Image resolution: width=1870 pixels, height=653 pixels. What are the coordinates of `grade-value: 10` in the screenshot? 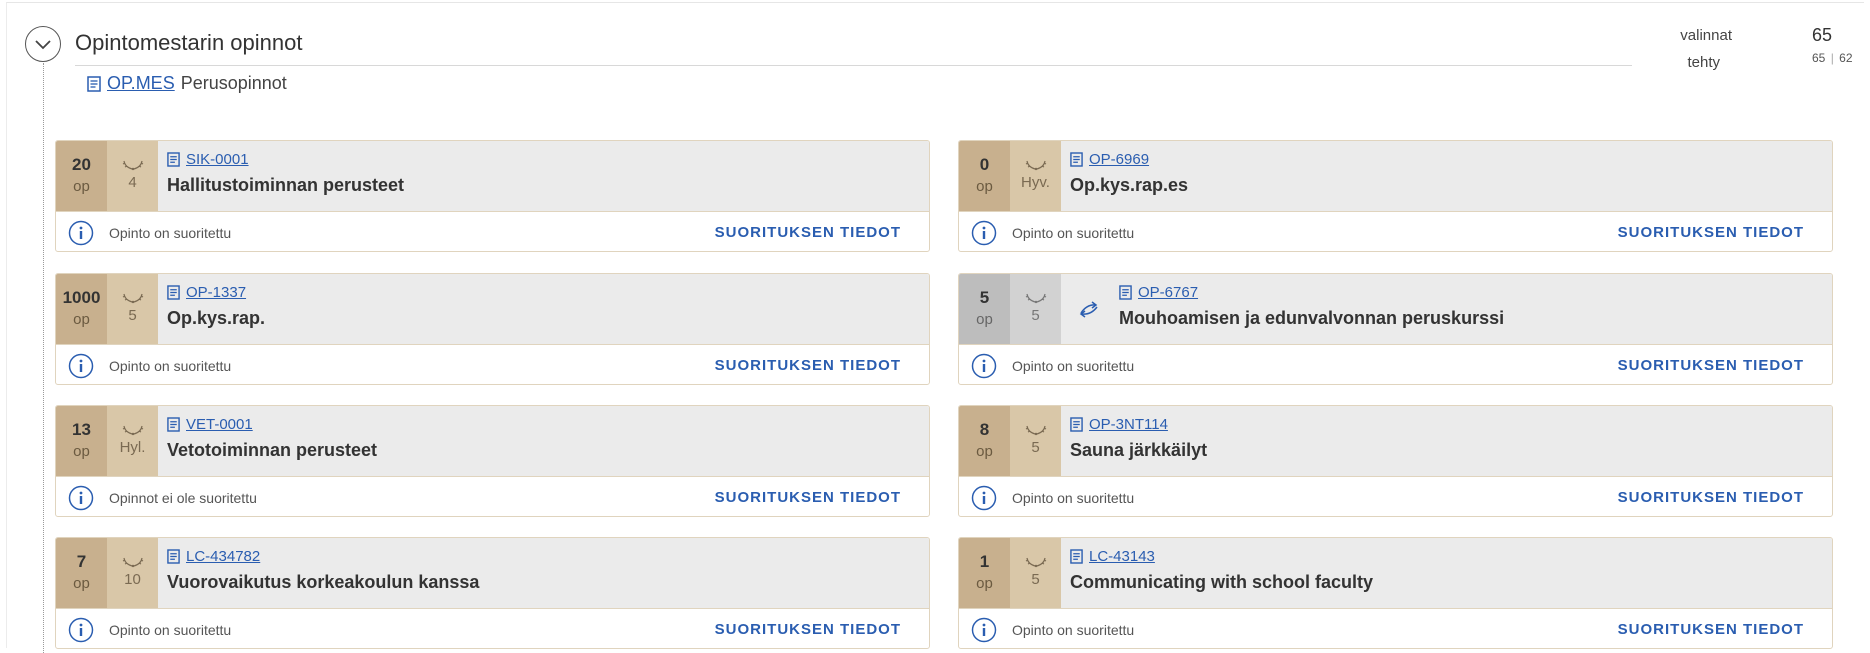 It's located at (132, 579).